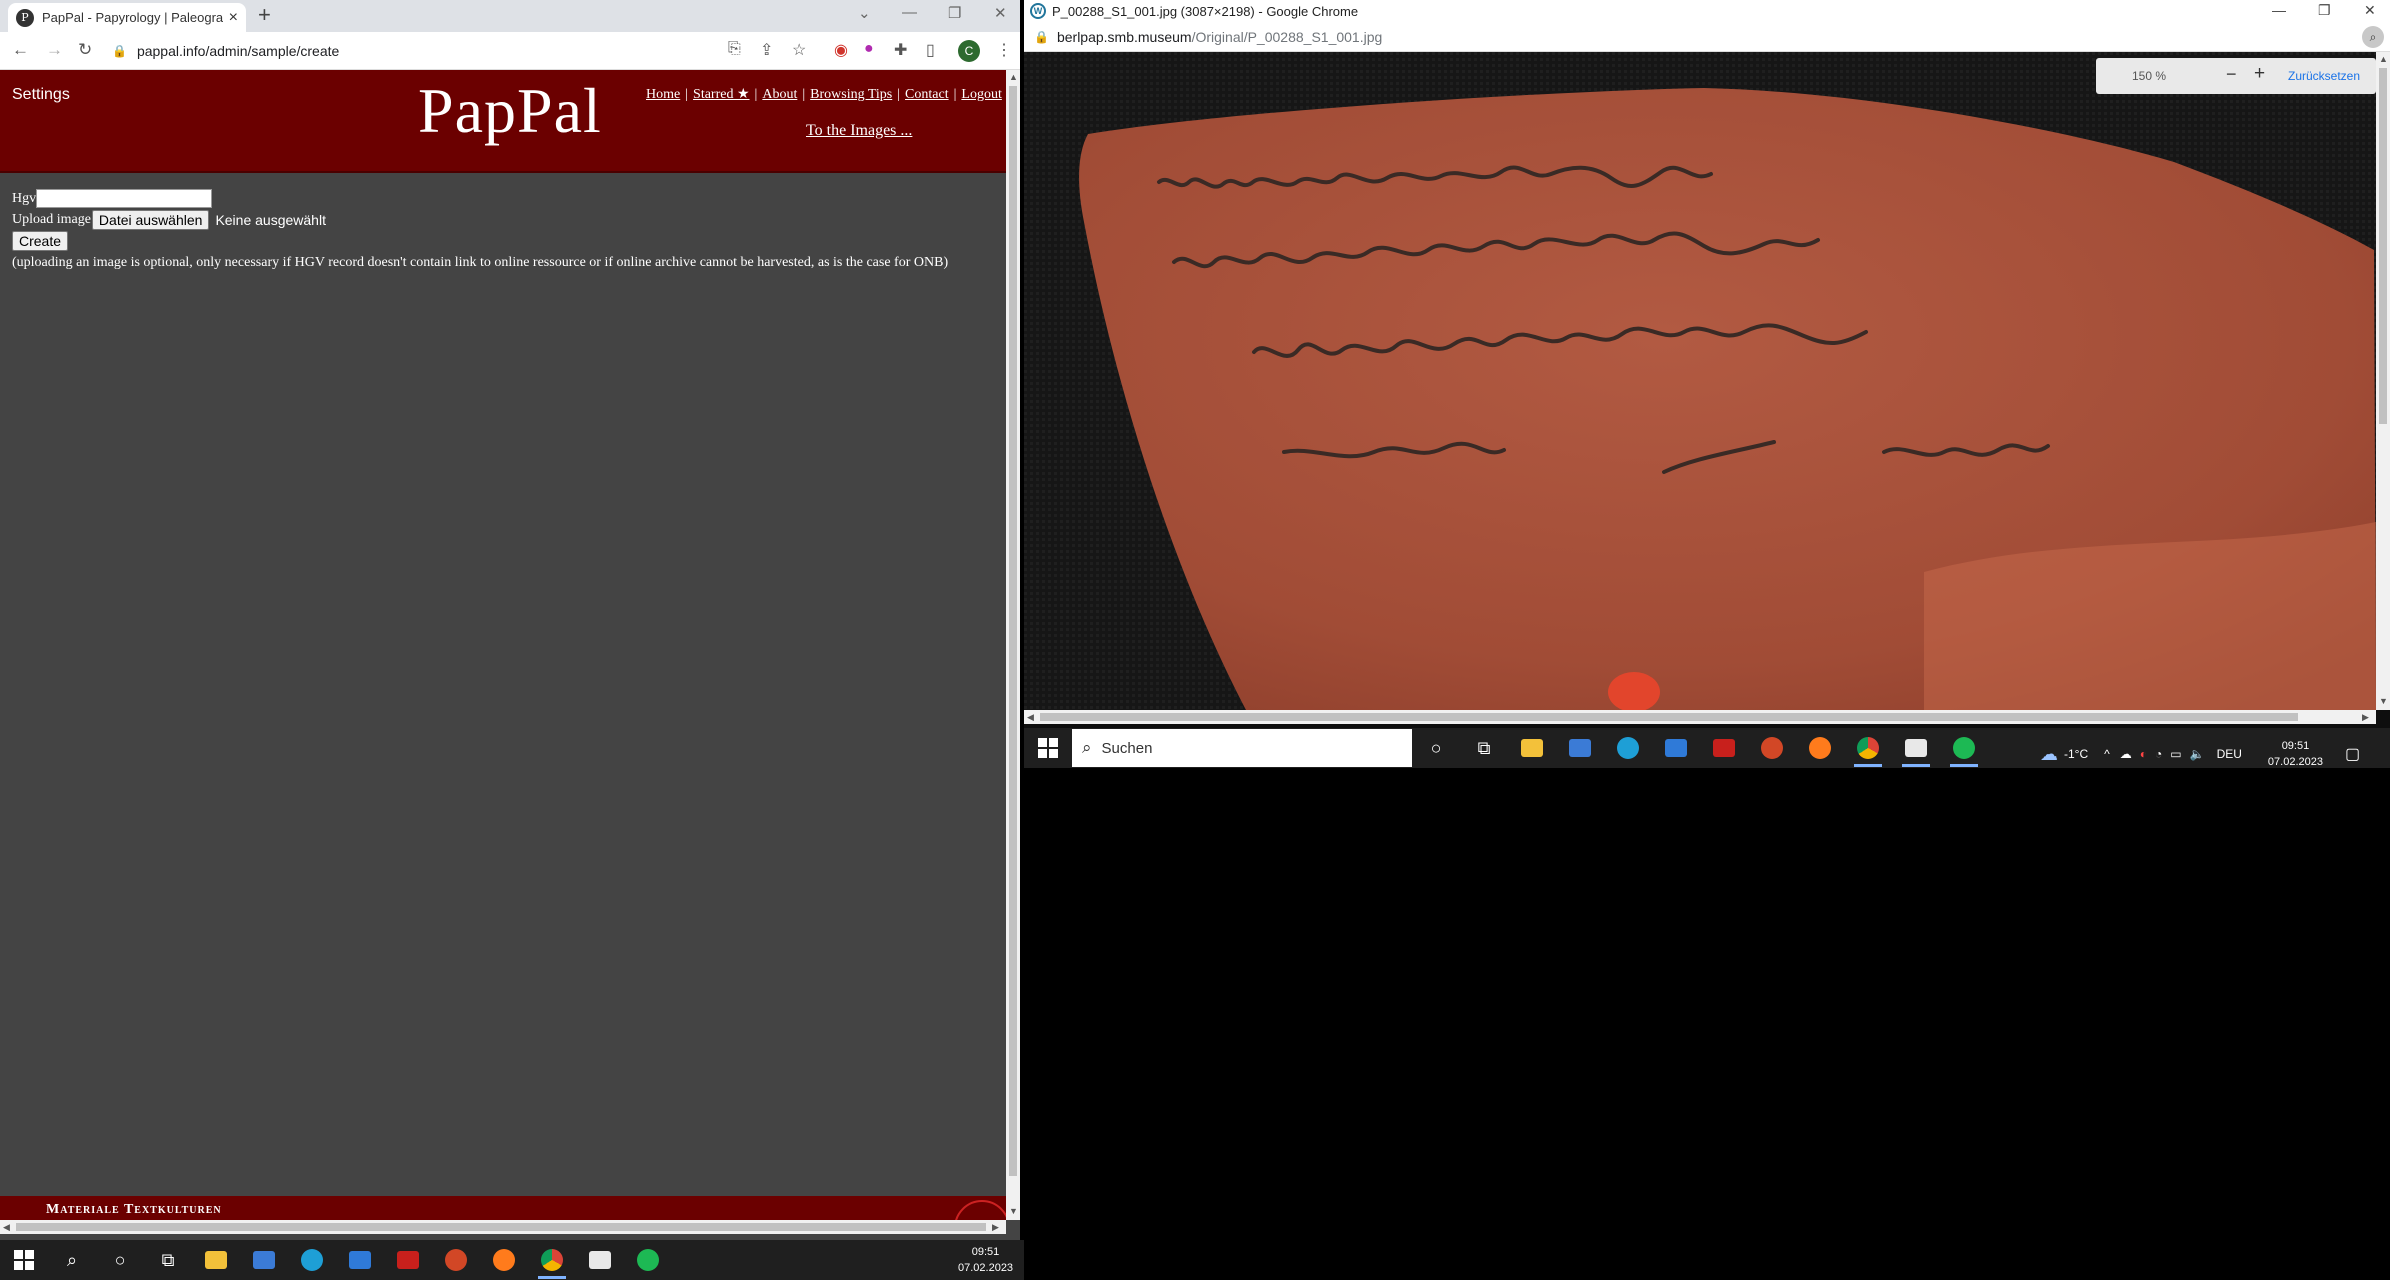  Describe the element at coordinates (2049, 754) in the screenshot. I see `weather-cloud-icon: ☁` at that location.